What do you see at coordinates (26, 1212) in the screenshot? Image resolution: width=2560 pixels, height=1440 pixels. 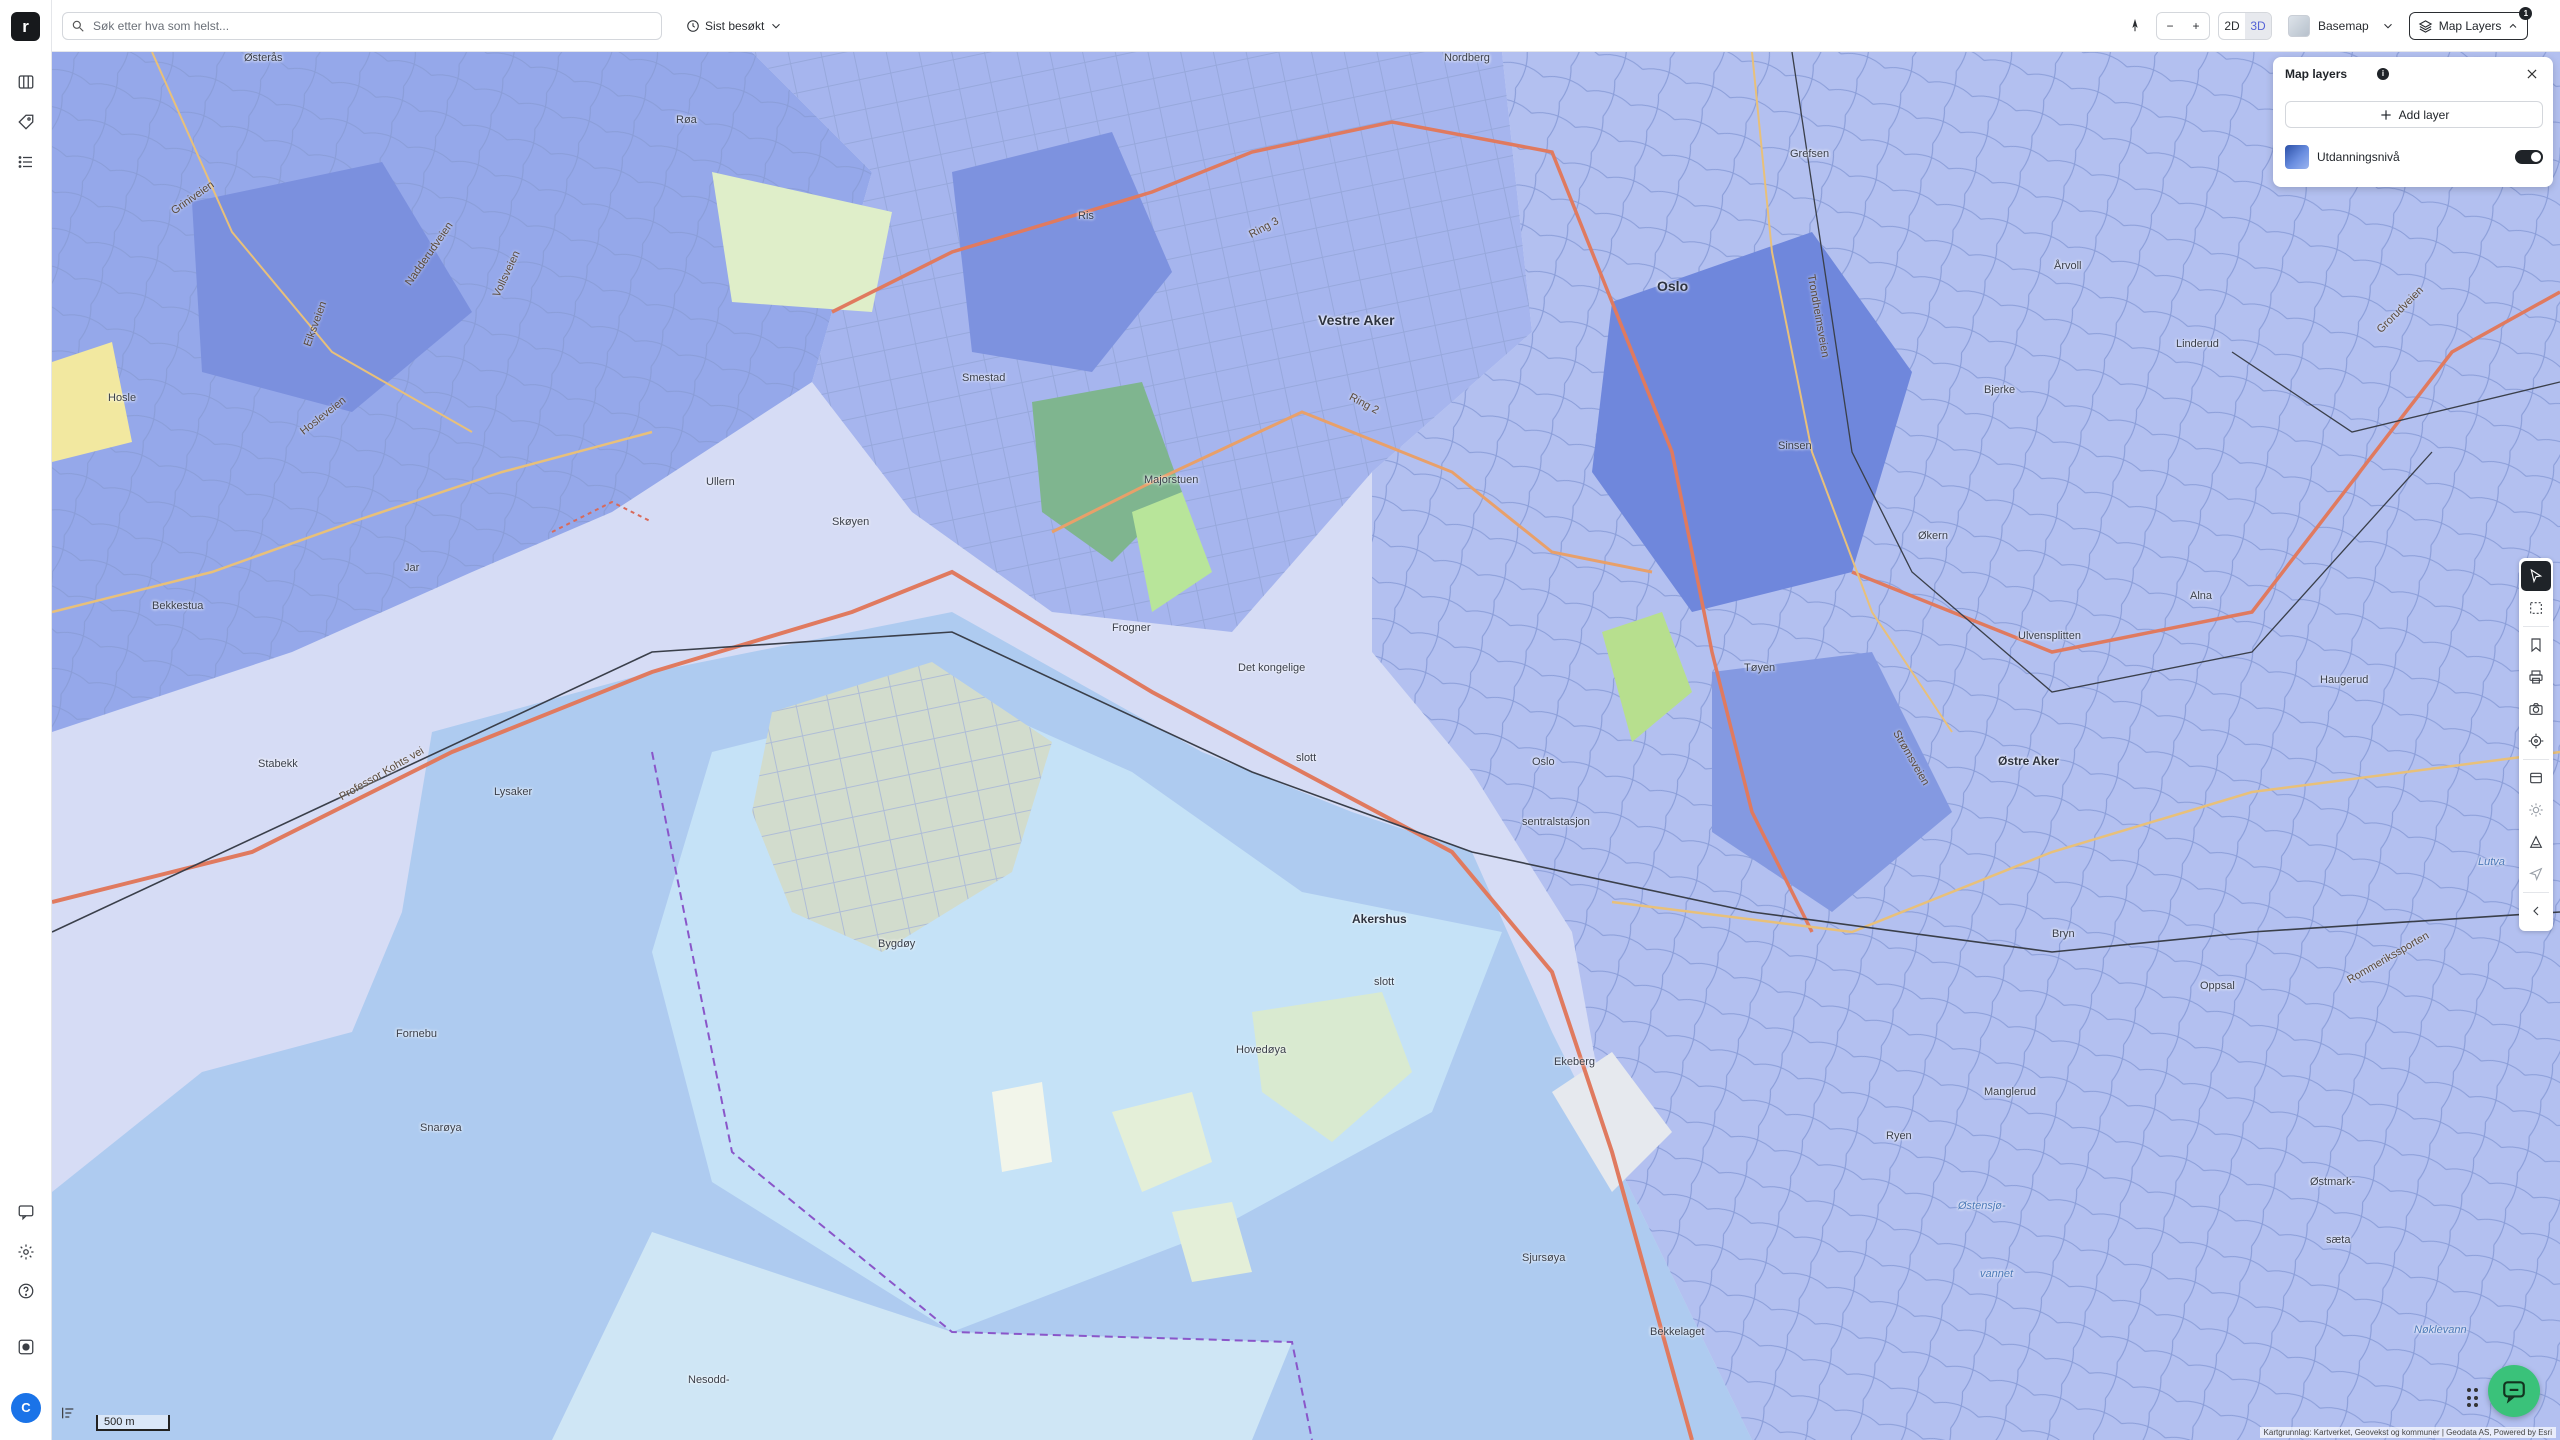 I see `comment-icon` at bounding box center [26, 1212].